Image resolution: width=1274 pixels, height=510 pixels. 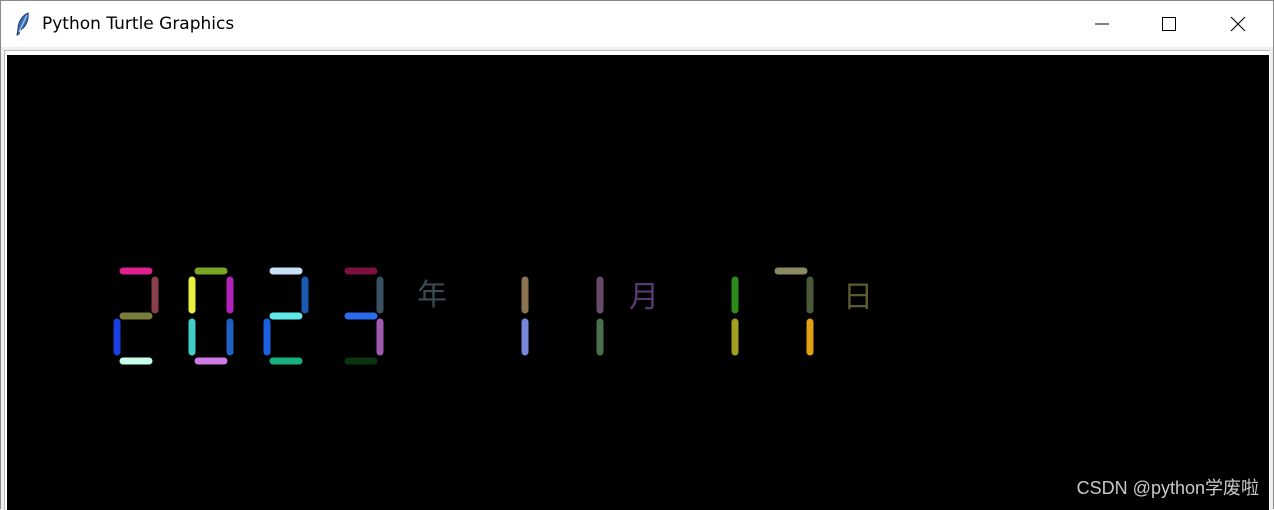 I want to click on minimize-button, so click(x=1102, y=24).